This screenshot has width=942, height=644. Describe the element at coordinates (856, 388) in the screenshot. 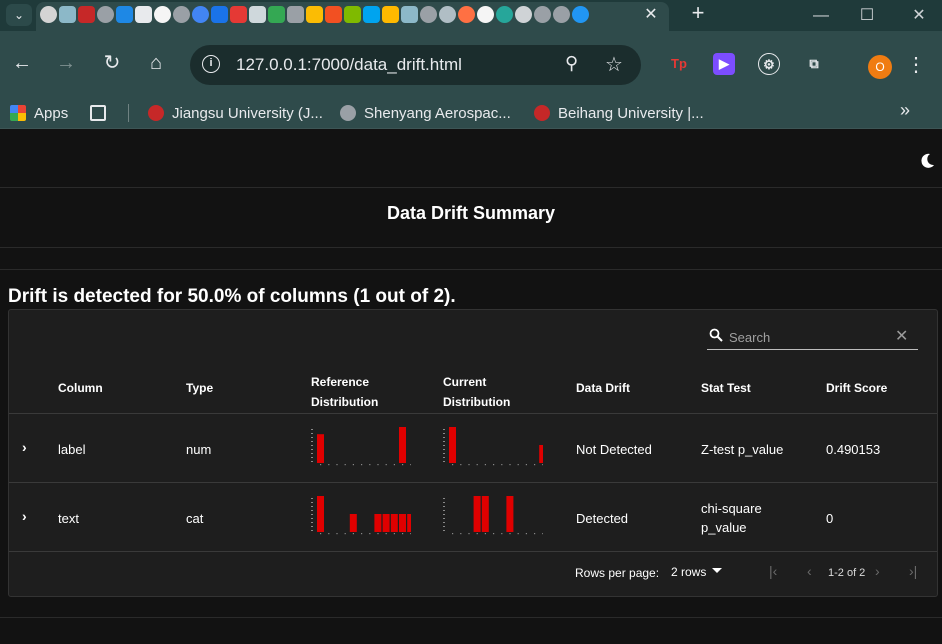

I see `header-drift-score: Drift Score` at that location.